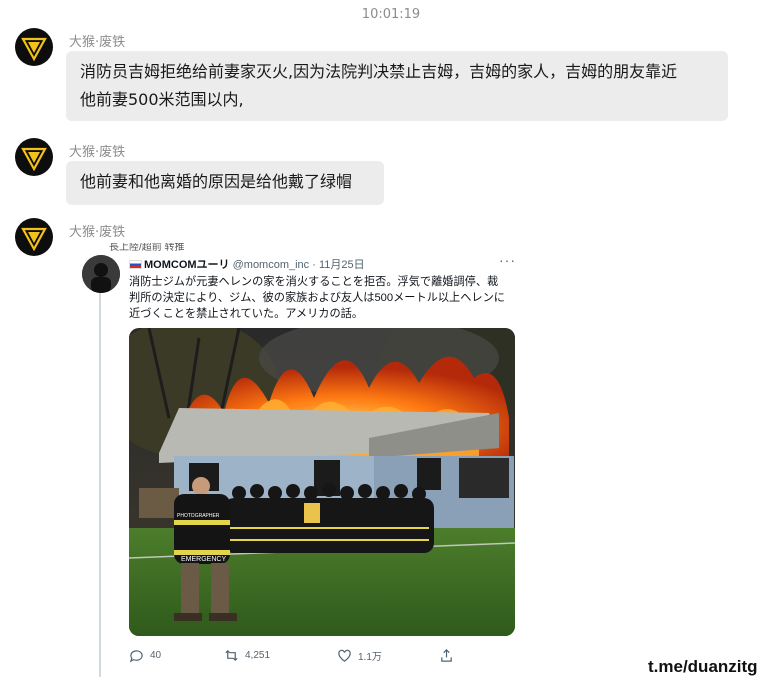 This screenshot has width=768, height=687. I want to click on reply-action: 40, so click(145, 655).